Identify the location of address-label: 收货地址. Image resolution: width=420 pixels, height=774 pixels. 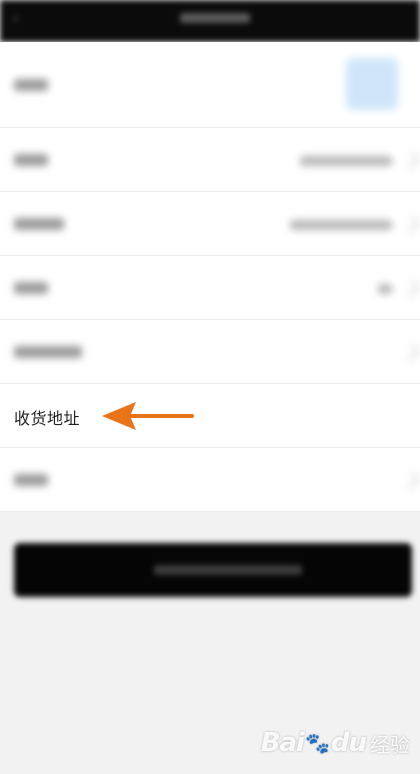
(47, 418).